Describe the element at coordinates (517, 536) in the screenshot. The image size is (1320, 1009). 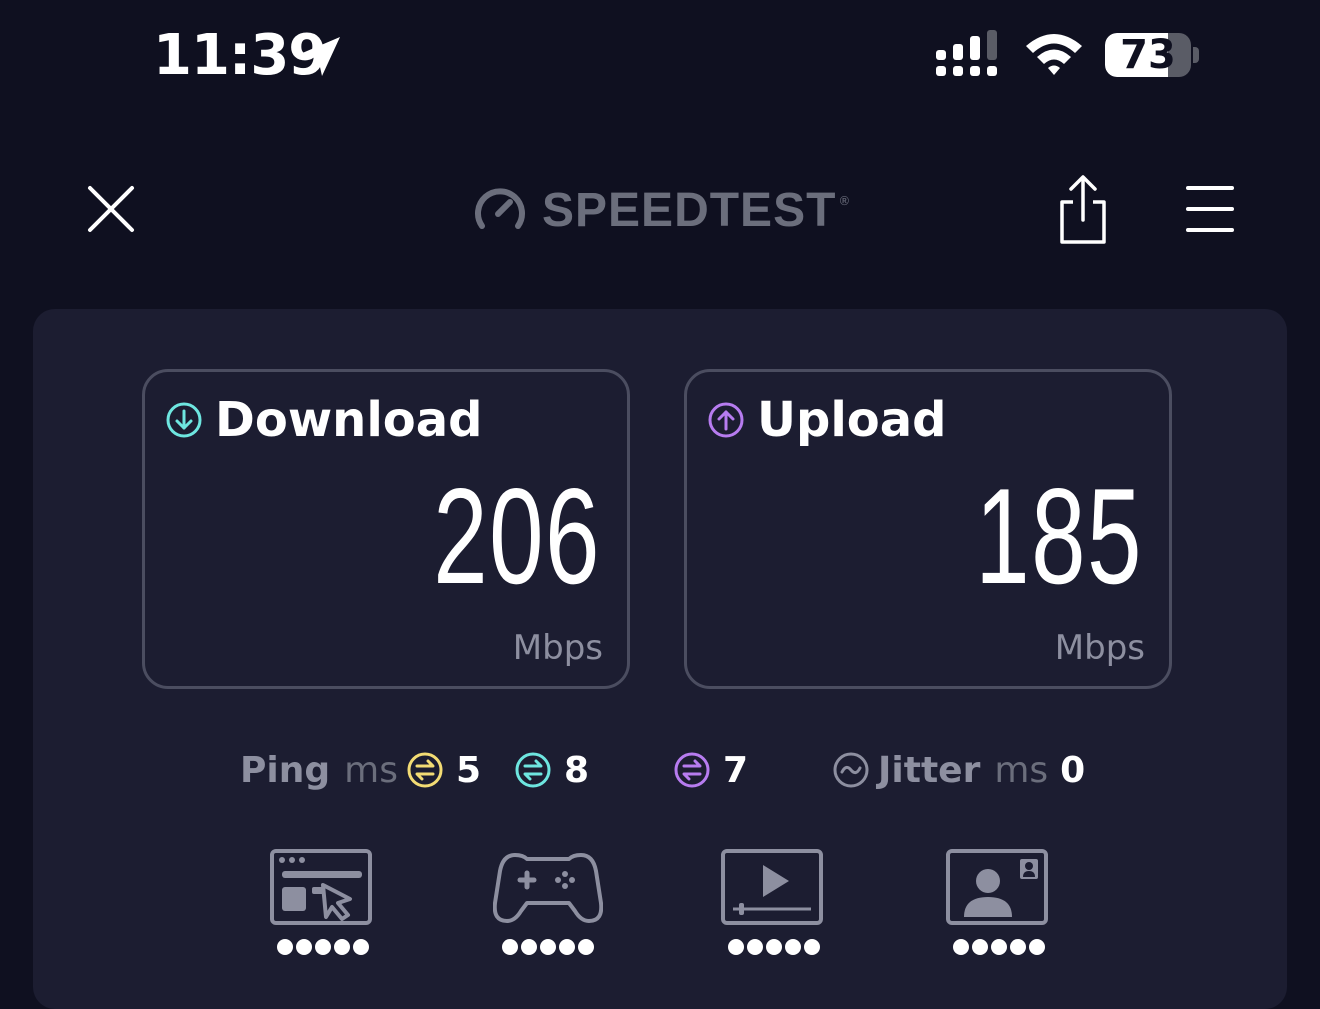
I see `download-value: 206` at that location.